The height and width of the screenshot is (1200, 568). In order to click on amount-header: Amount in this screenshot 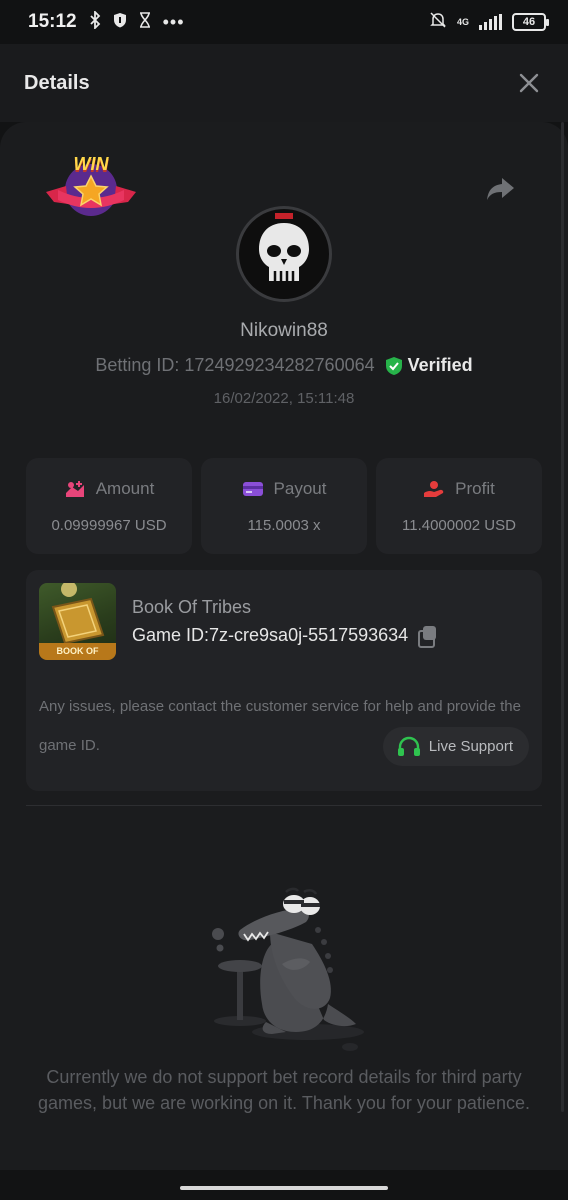, I will do `click(109, 488)`.